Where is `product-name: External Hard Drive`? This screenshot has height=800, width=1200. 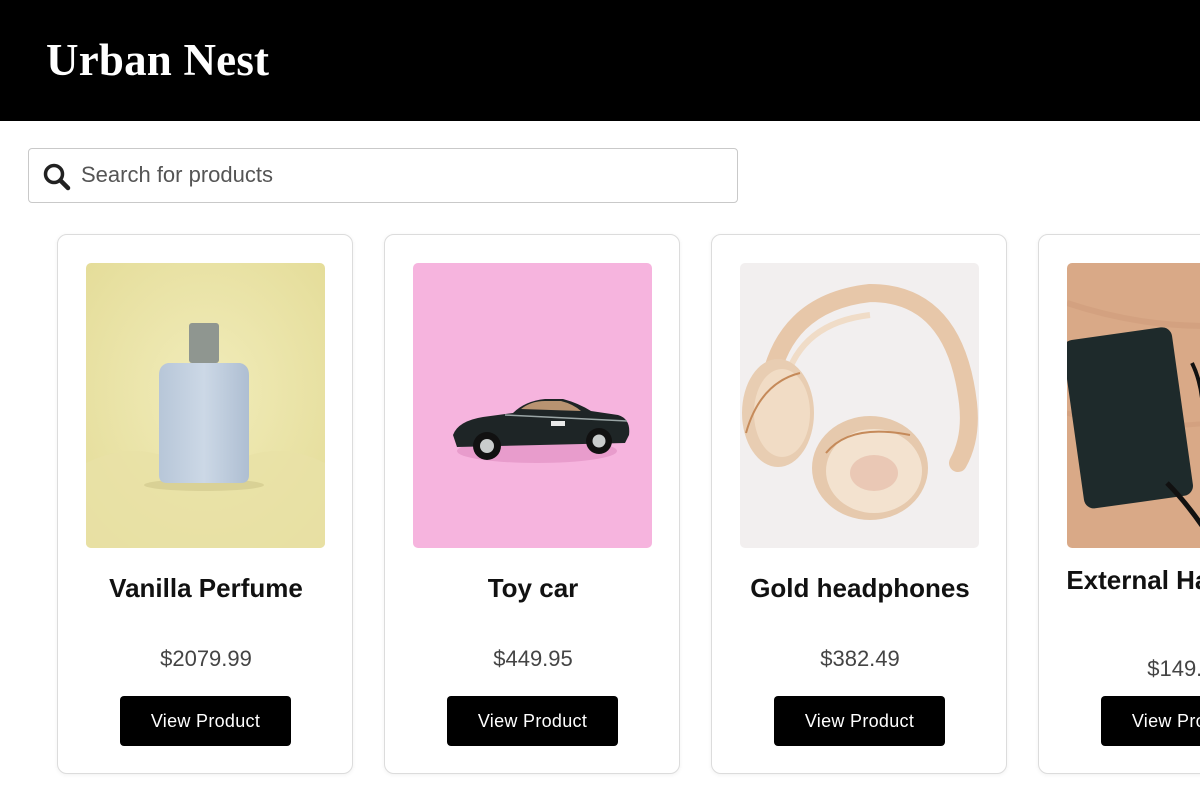
product-name: External Hard Drive is located at coordinates (1133, 580).